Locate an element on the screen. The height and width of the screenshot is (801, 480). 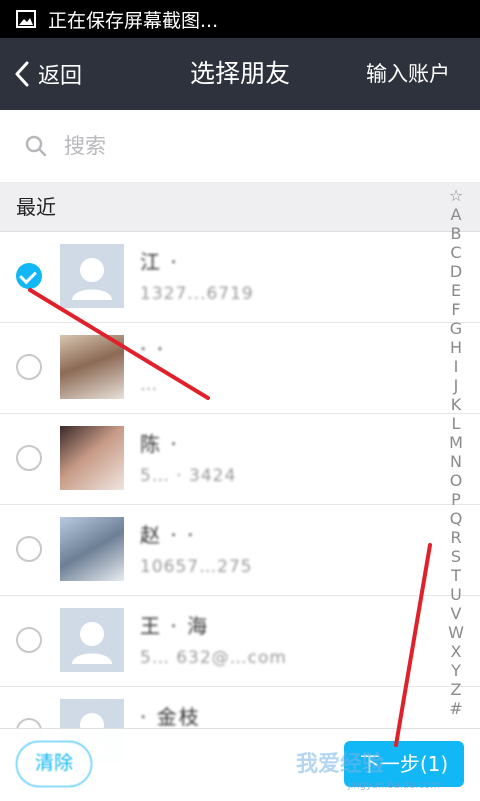
search-bar is located at coordinates (240, 146).